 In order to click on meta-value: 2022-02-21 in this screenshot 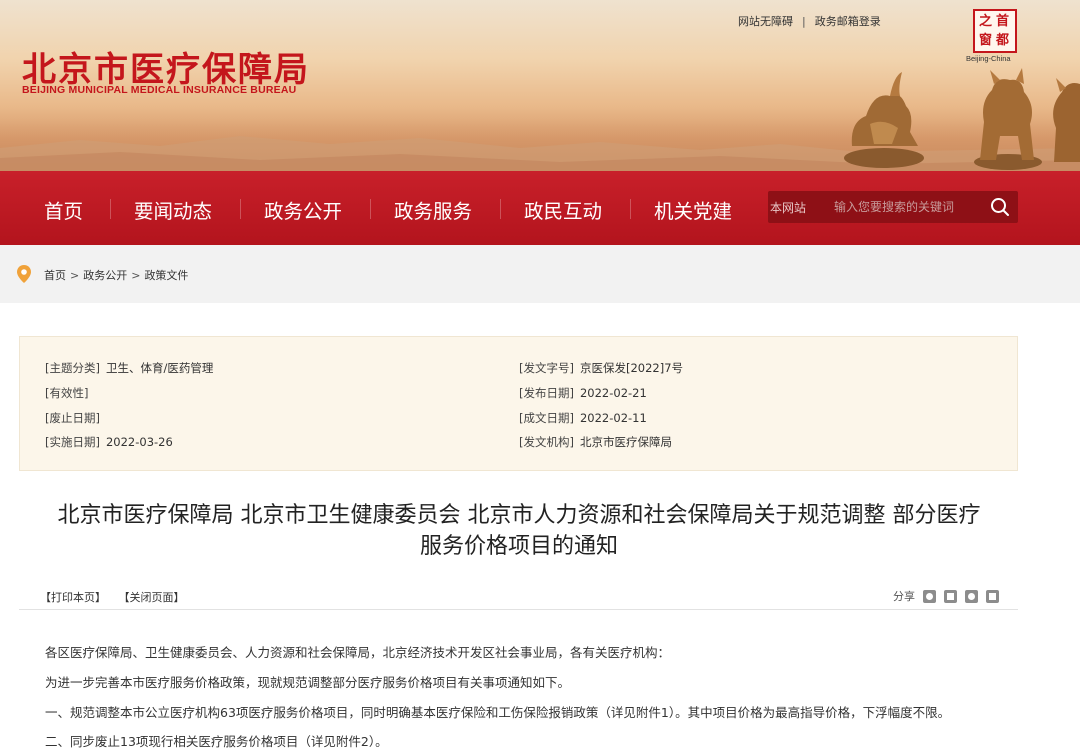, I will do `click(613, 393)`.